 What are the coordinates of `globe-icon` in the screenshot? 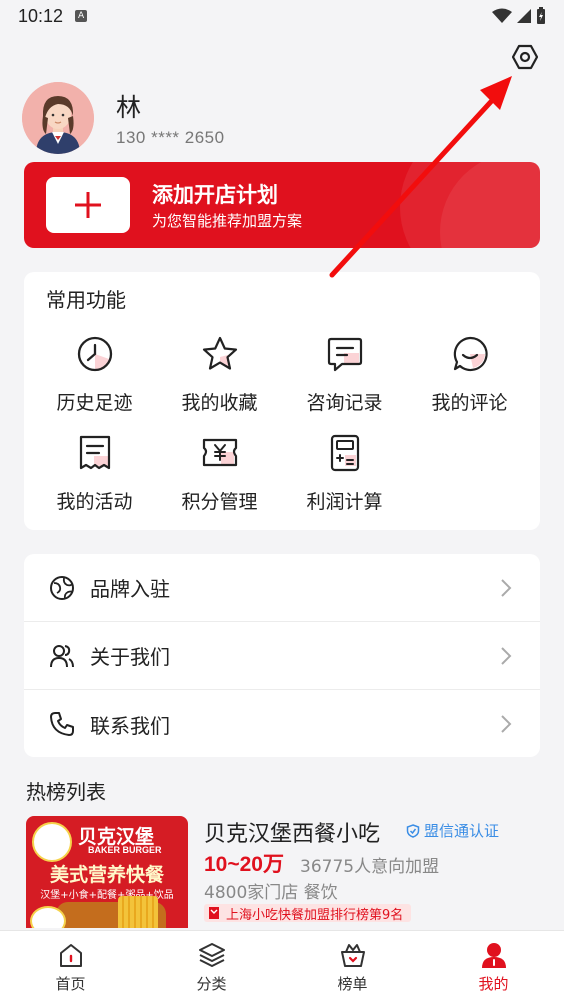 It's located at (62, 587).